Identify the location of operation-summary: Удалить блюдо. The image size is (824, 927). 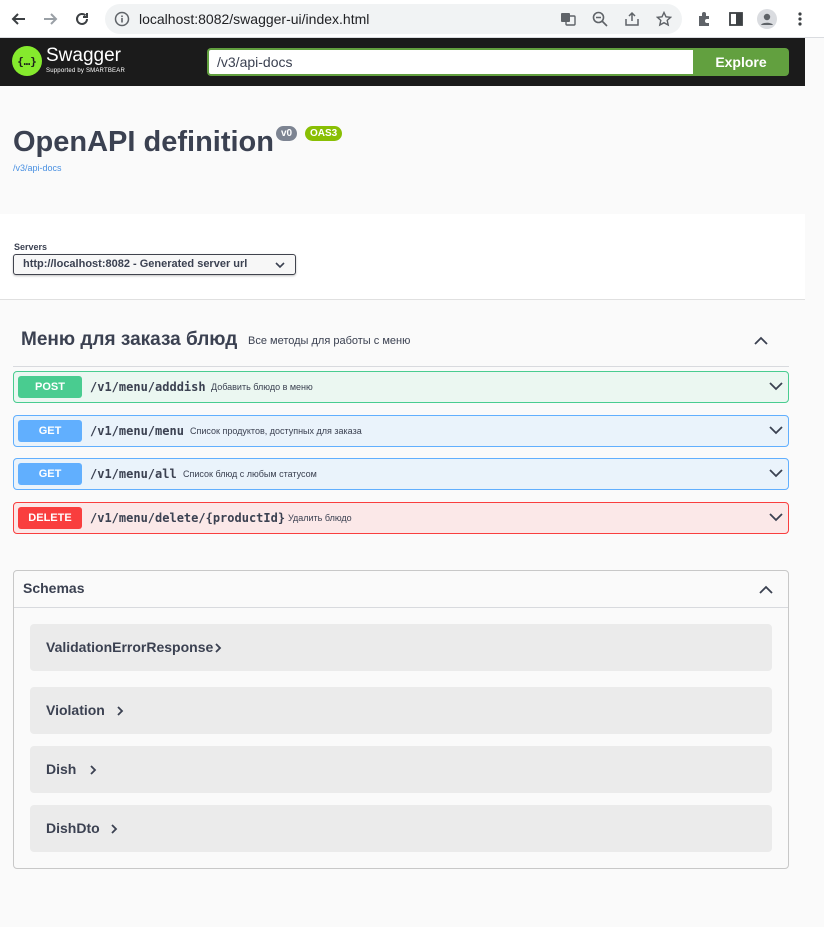
(320, 518).